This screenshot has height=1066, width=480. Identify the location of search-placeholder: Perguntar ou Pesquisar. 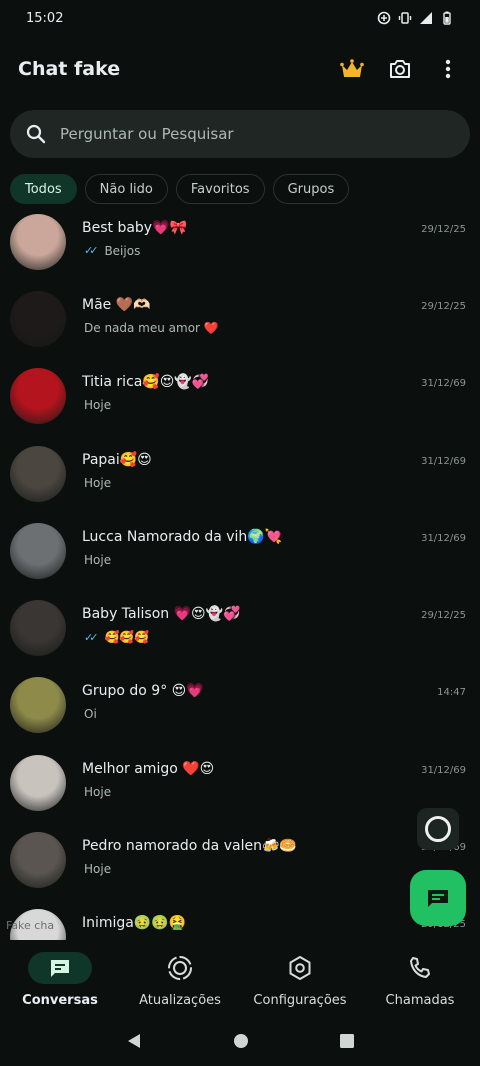
(147, 134).